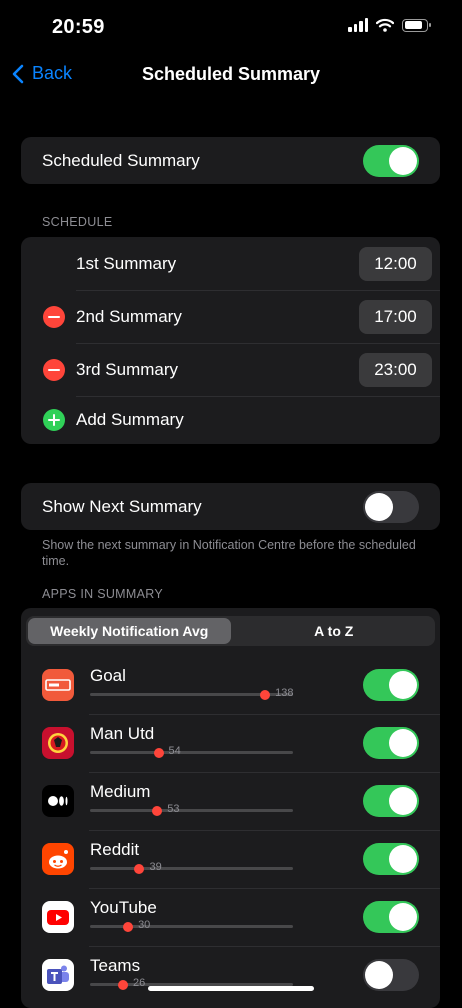 The width and height of the screenshot is (462, 1008). What do you see at coordinates (77, 222) in the screenshot?
I see `schedule-section-header: SCHEDULE` at bounding box center [77, 222].